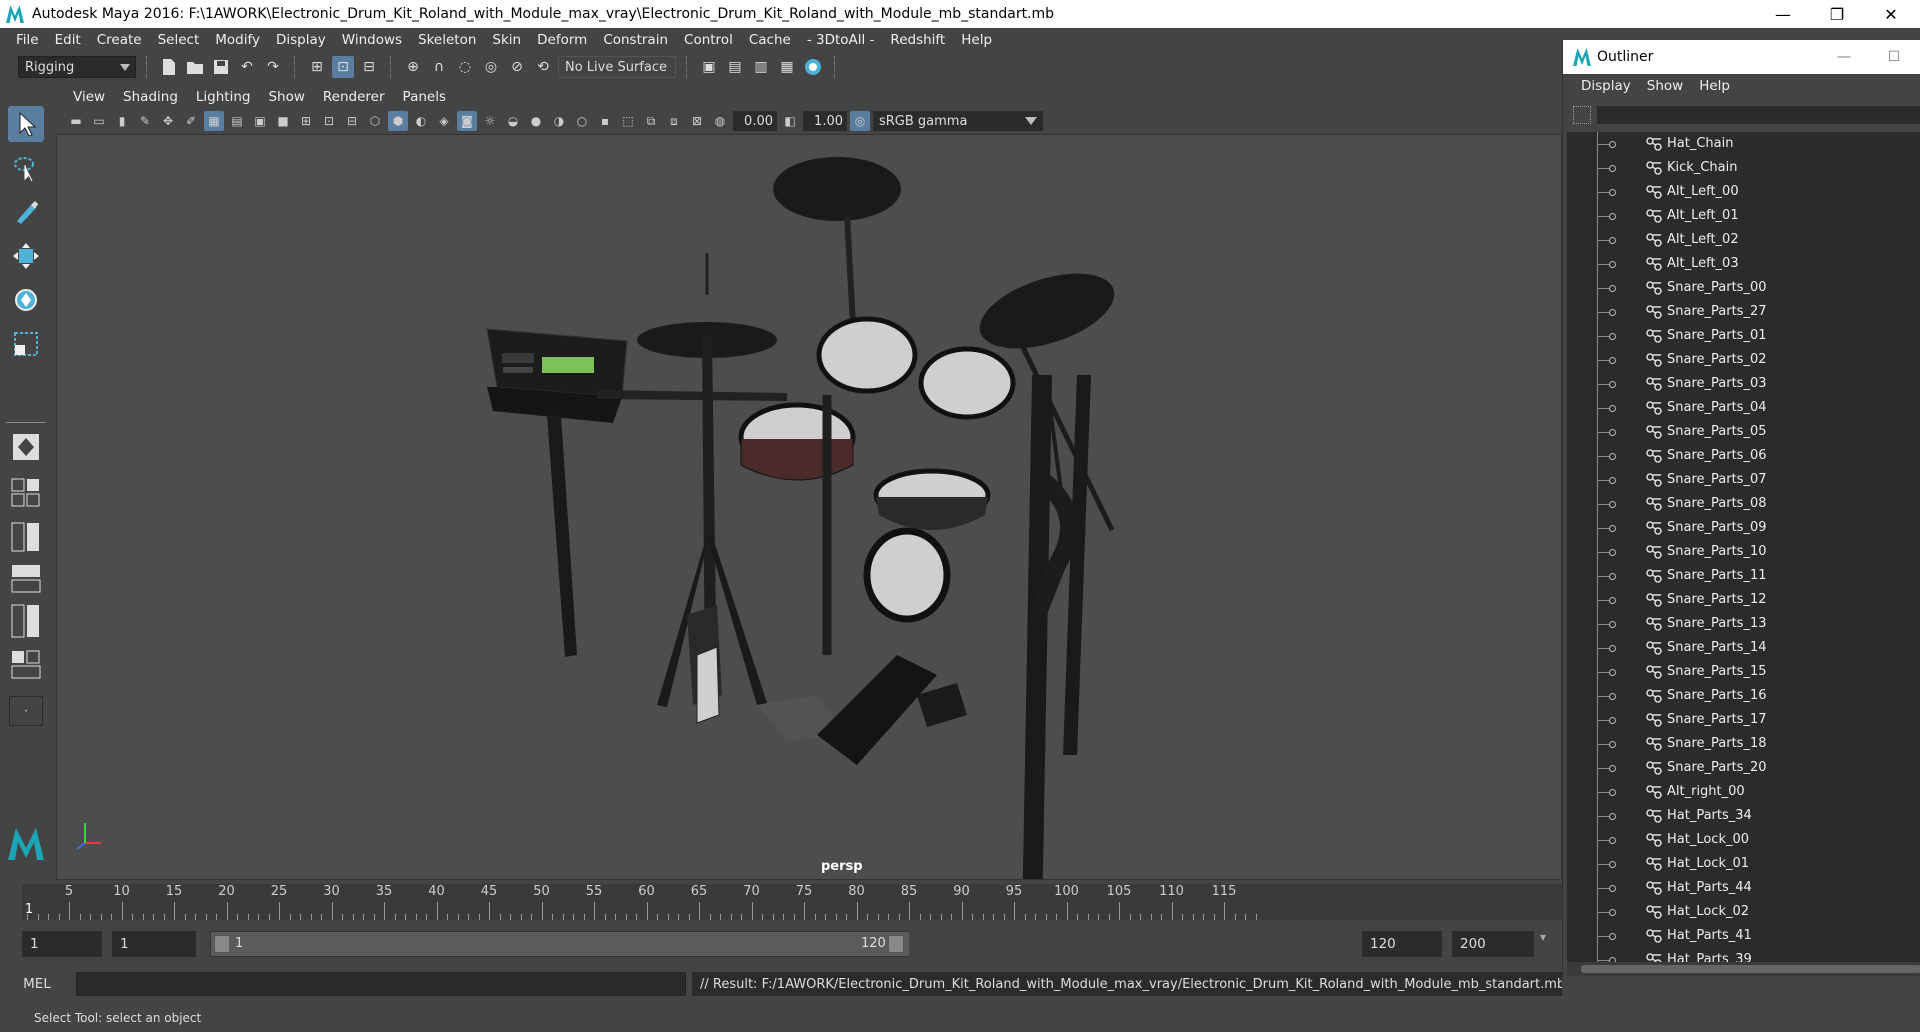 The width and height of the screenshot is (1920, 1032). Describe the element at coordinates (145, 121) in the screenshot. I see `grease-pencil-icon: ✎` at that location.